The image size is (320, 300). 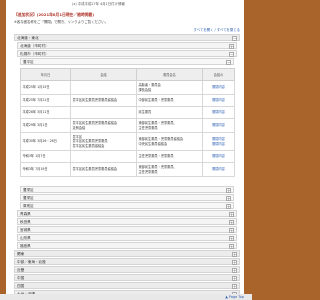 I want to click on section-label: 関東, so click(x=21, y=254).